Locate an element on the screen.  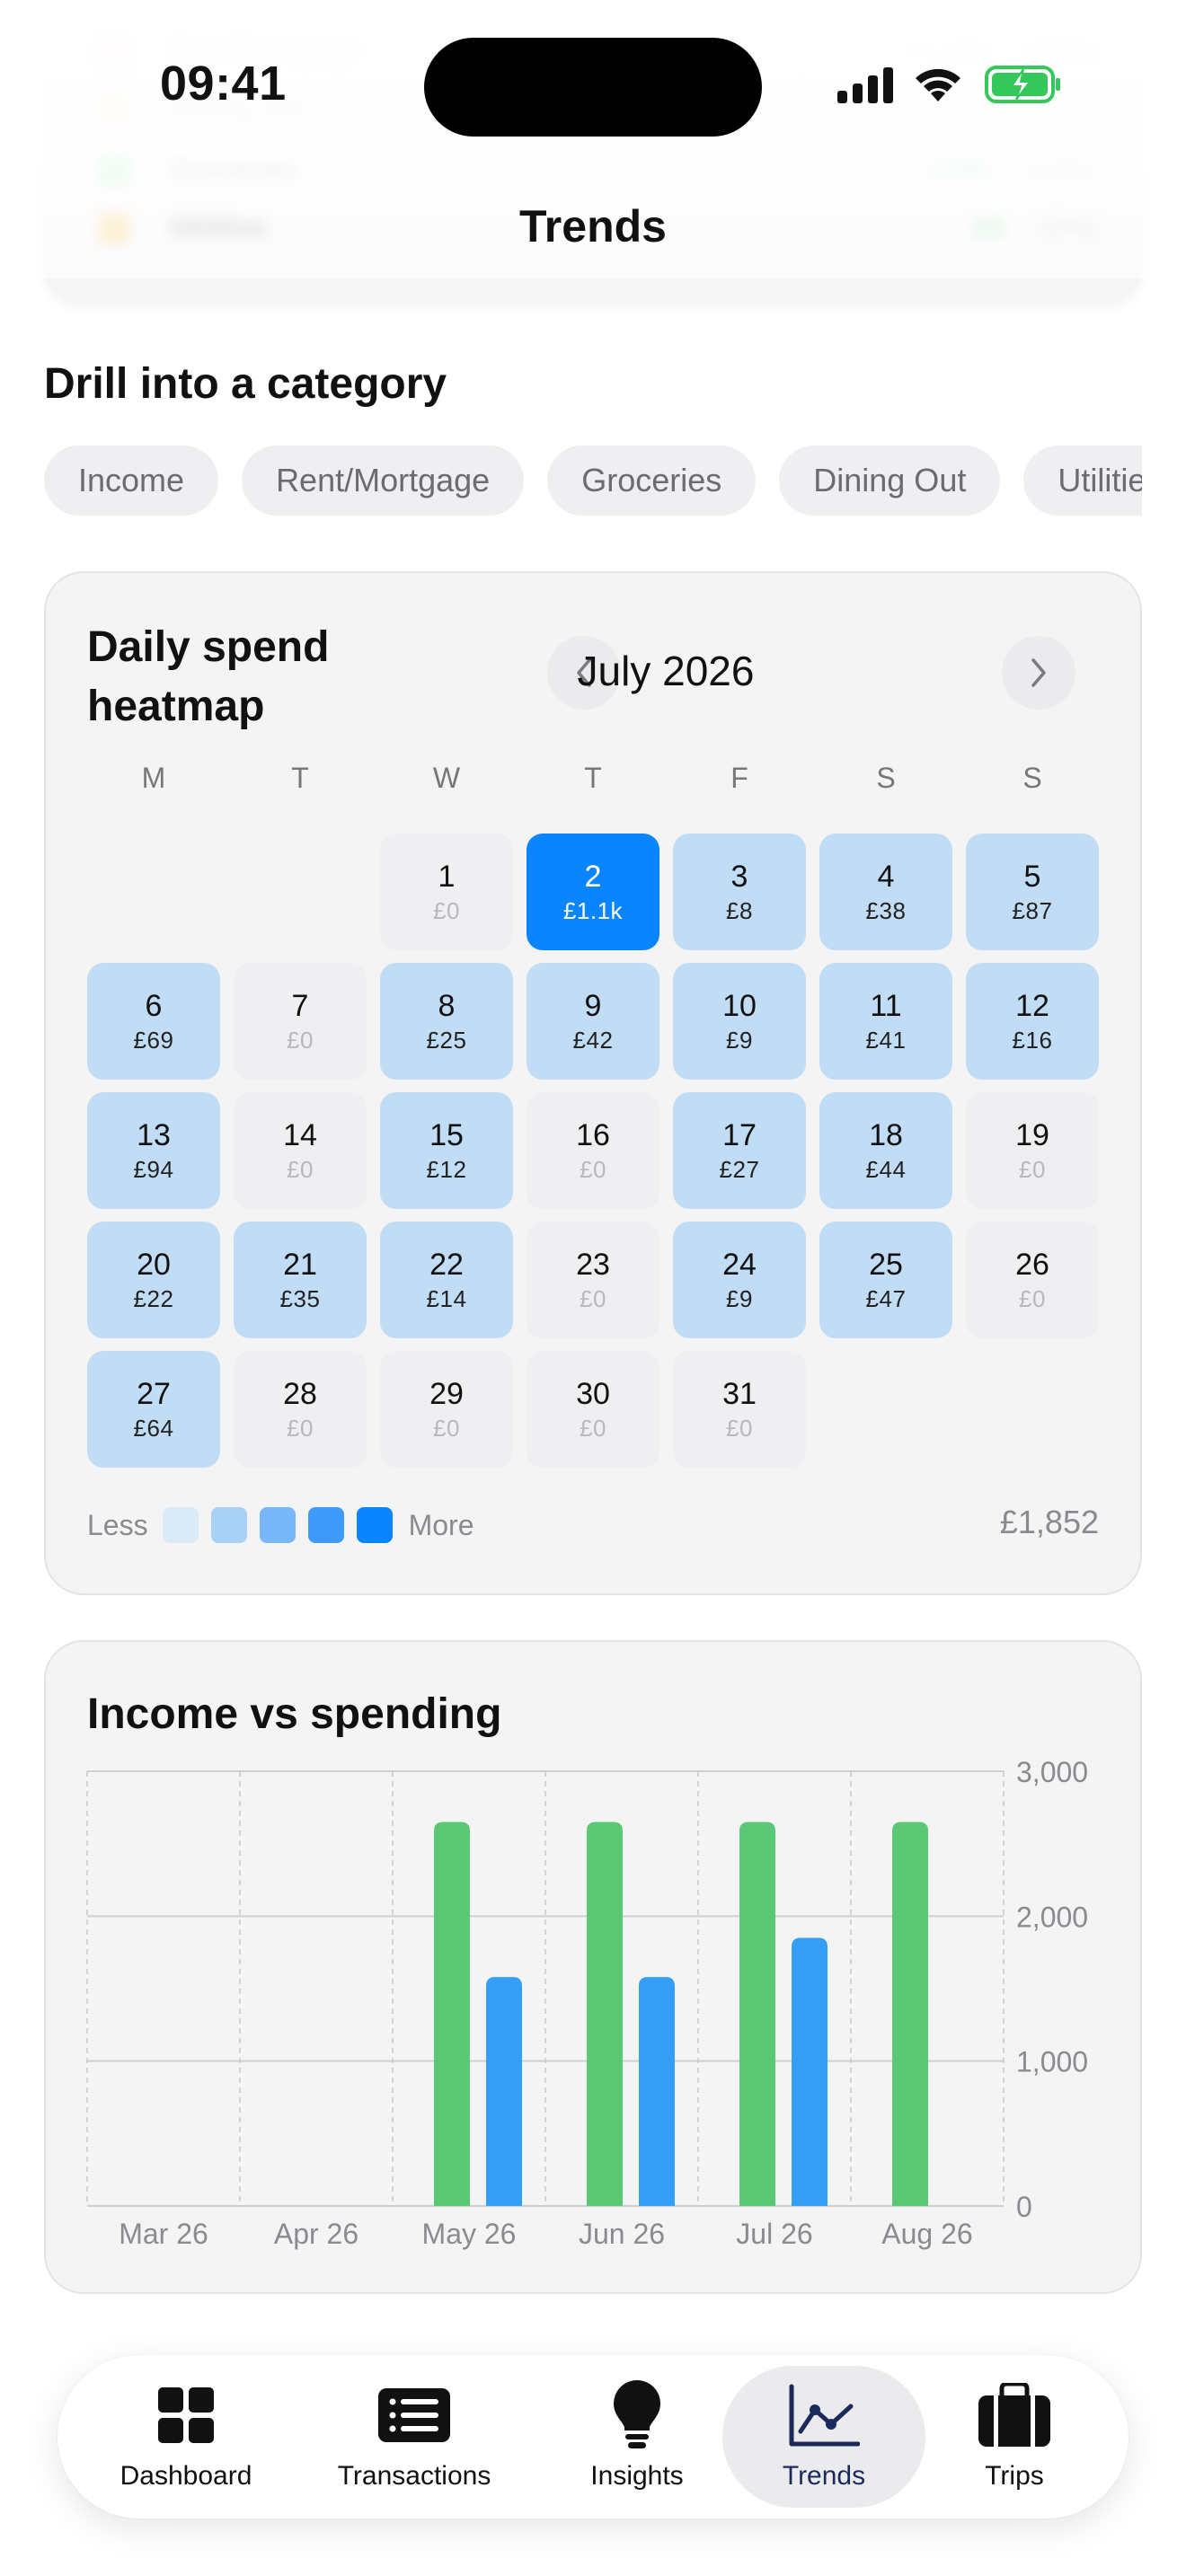
day-number: 6 is located at coordinates (154, 1006).